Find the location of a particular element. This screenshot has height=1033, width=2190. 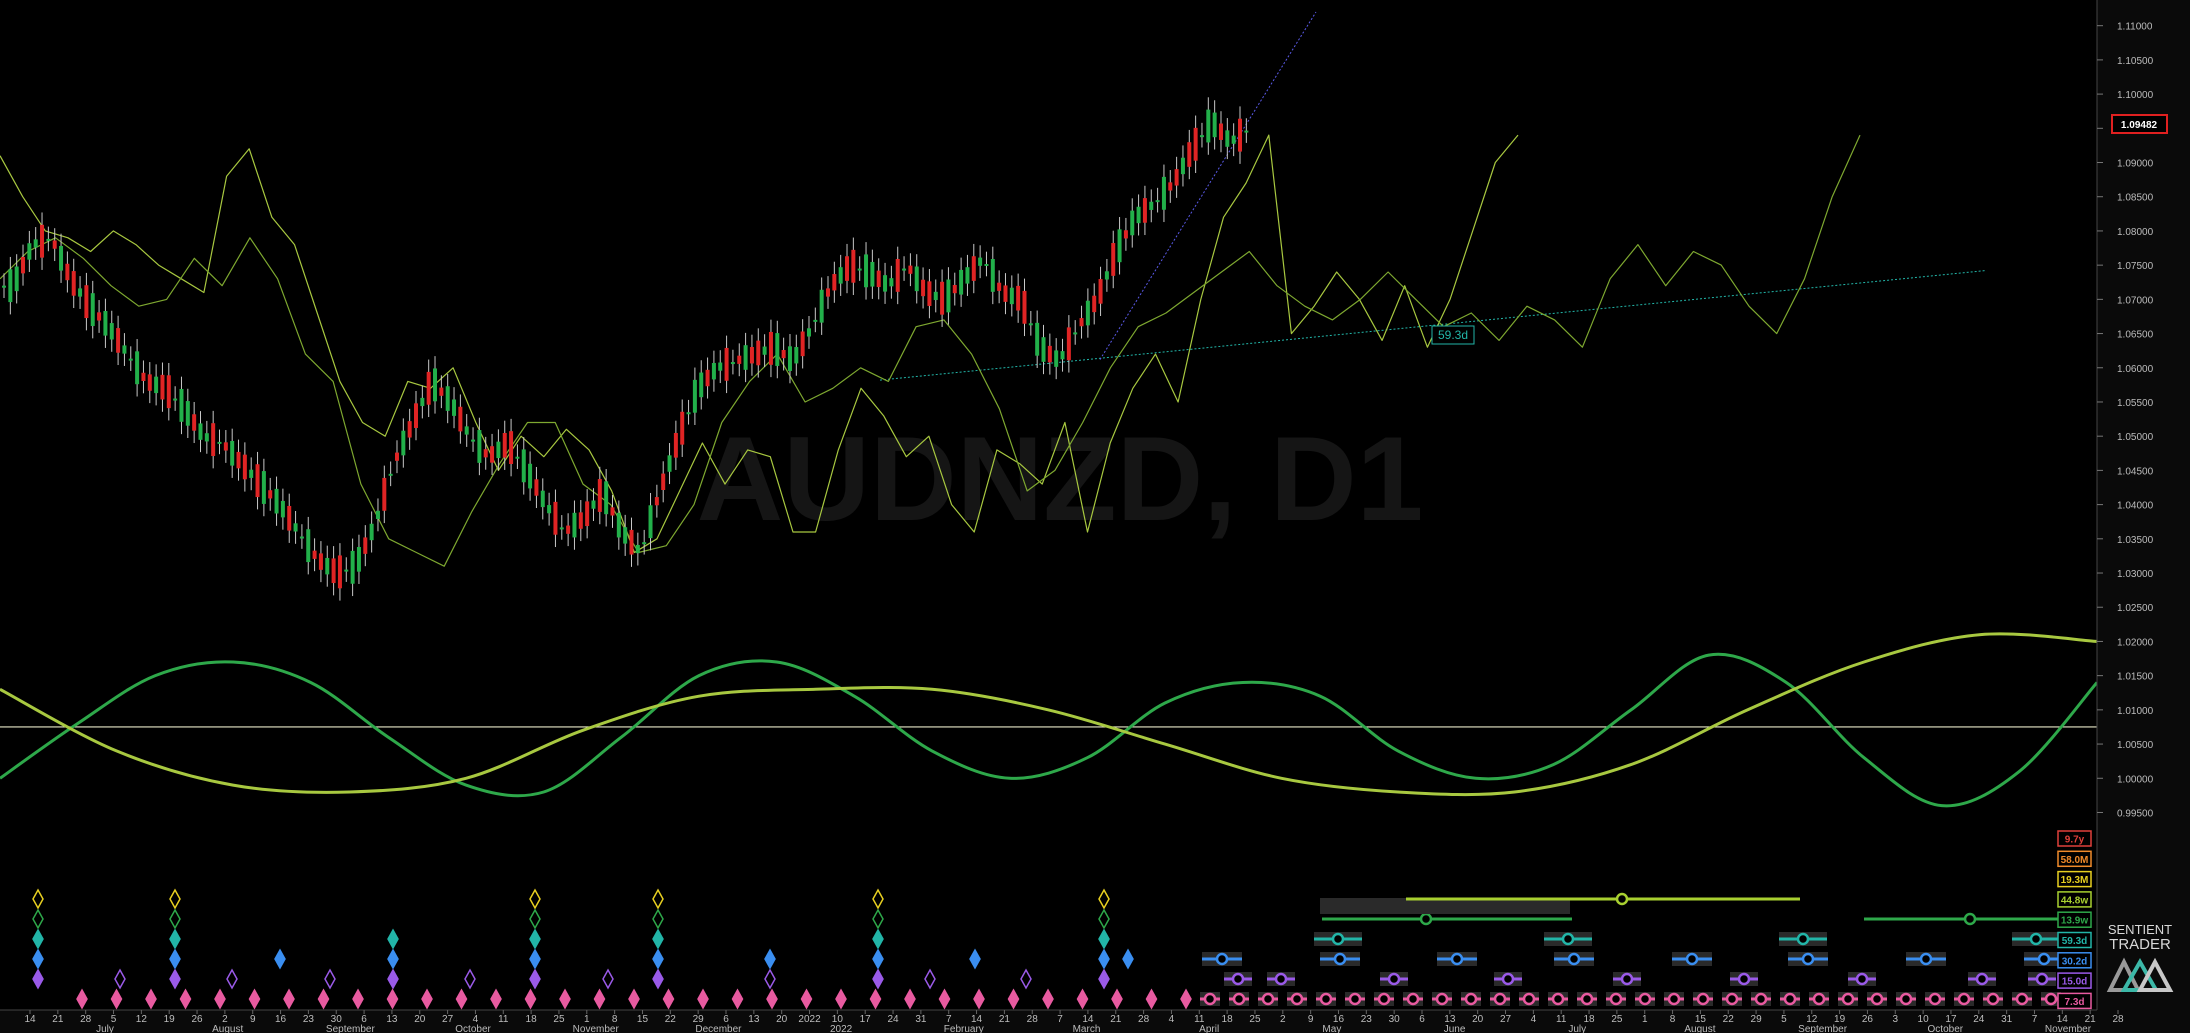

time-tick-label: 20 is located at coordinates (782, 1019).